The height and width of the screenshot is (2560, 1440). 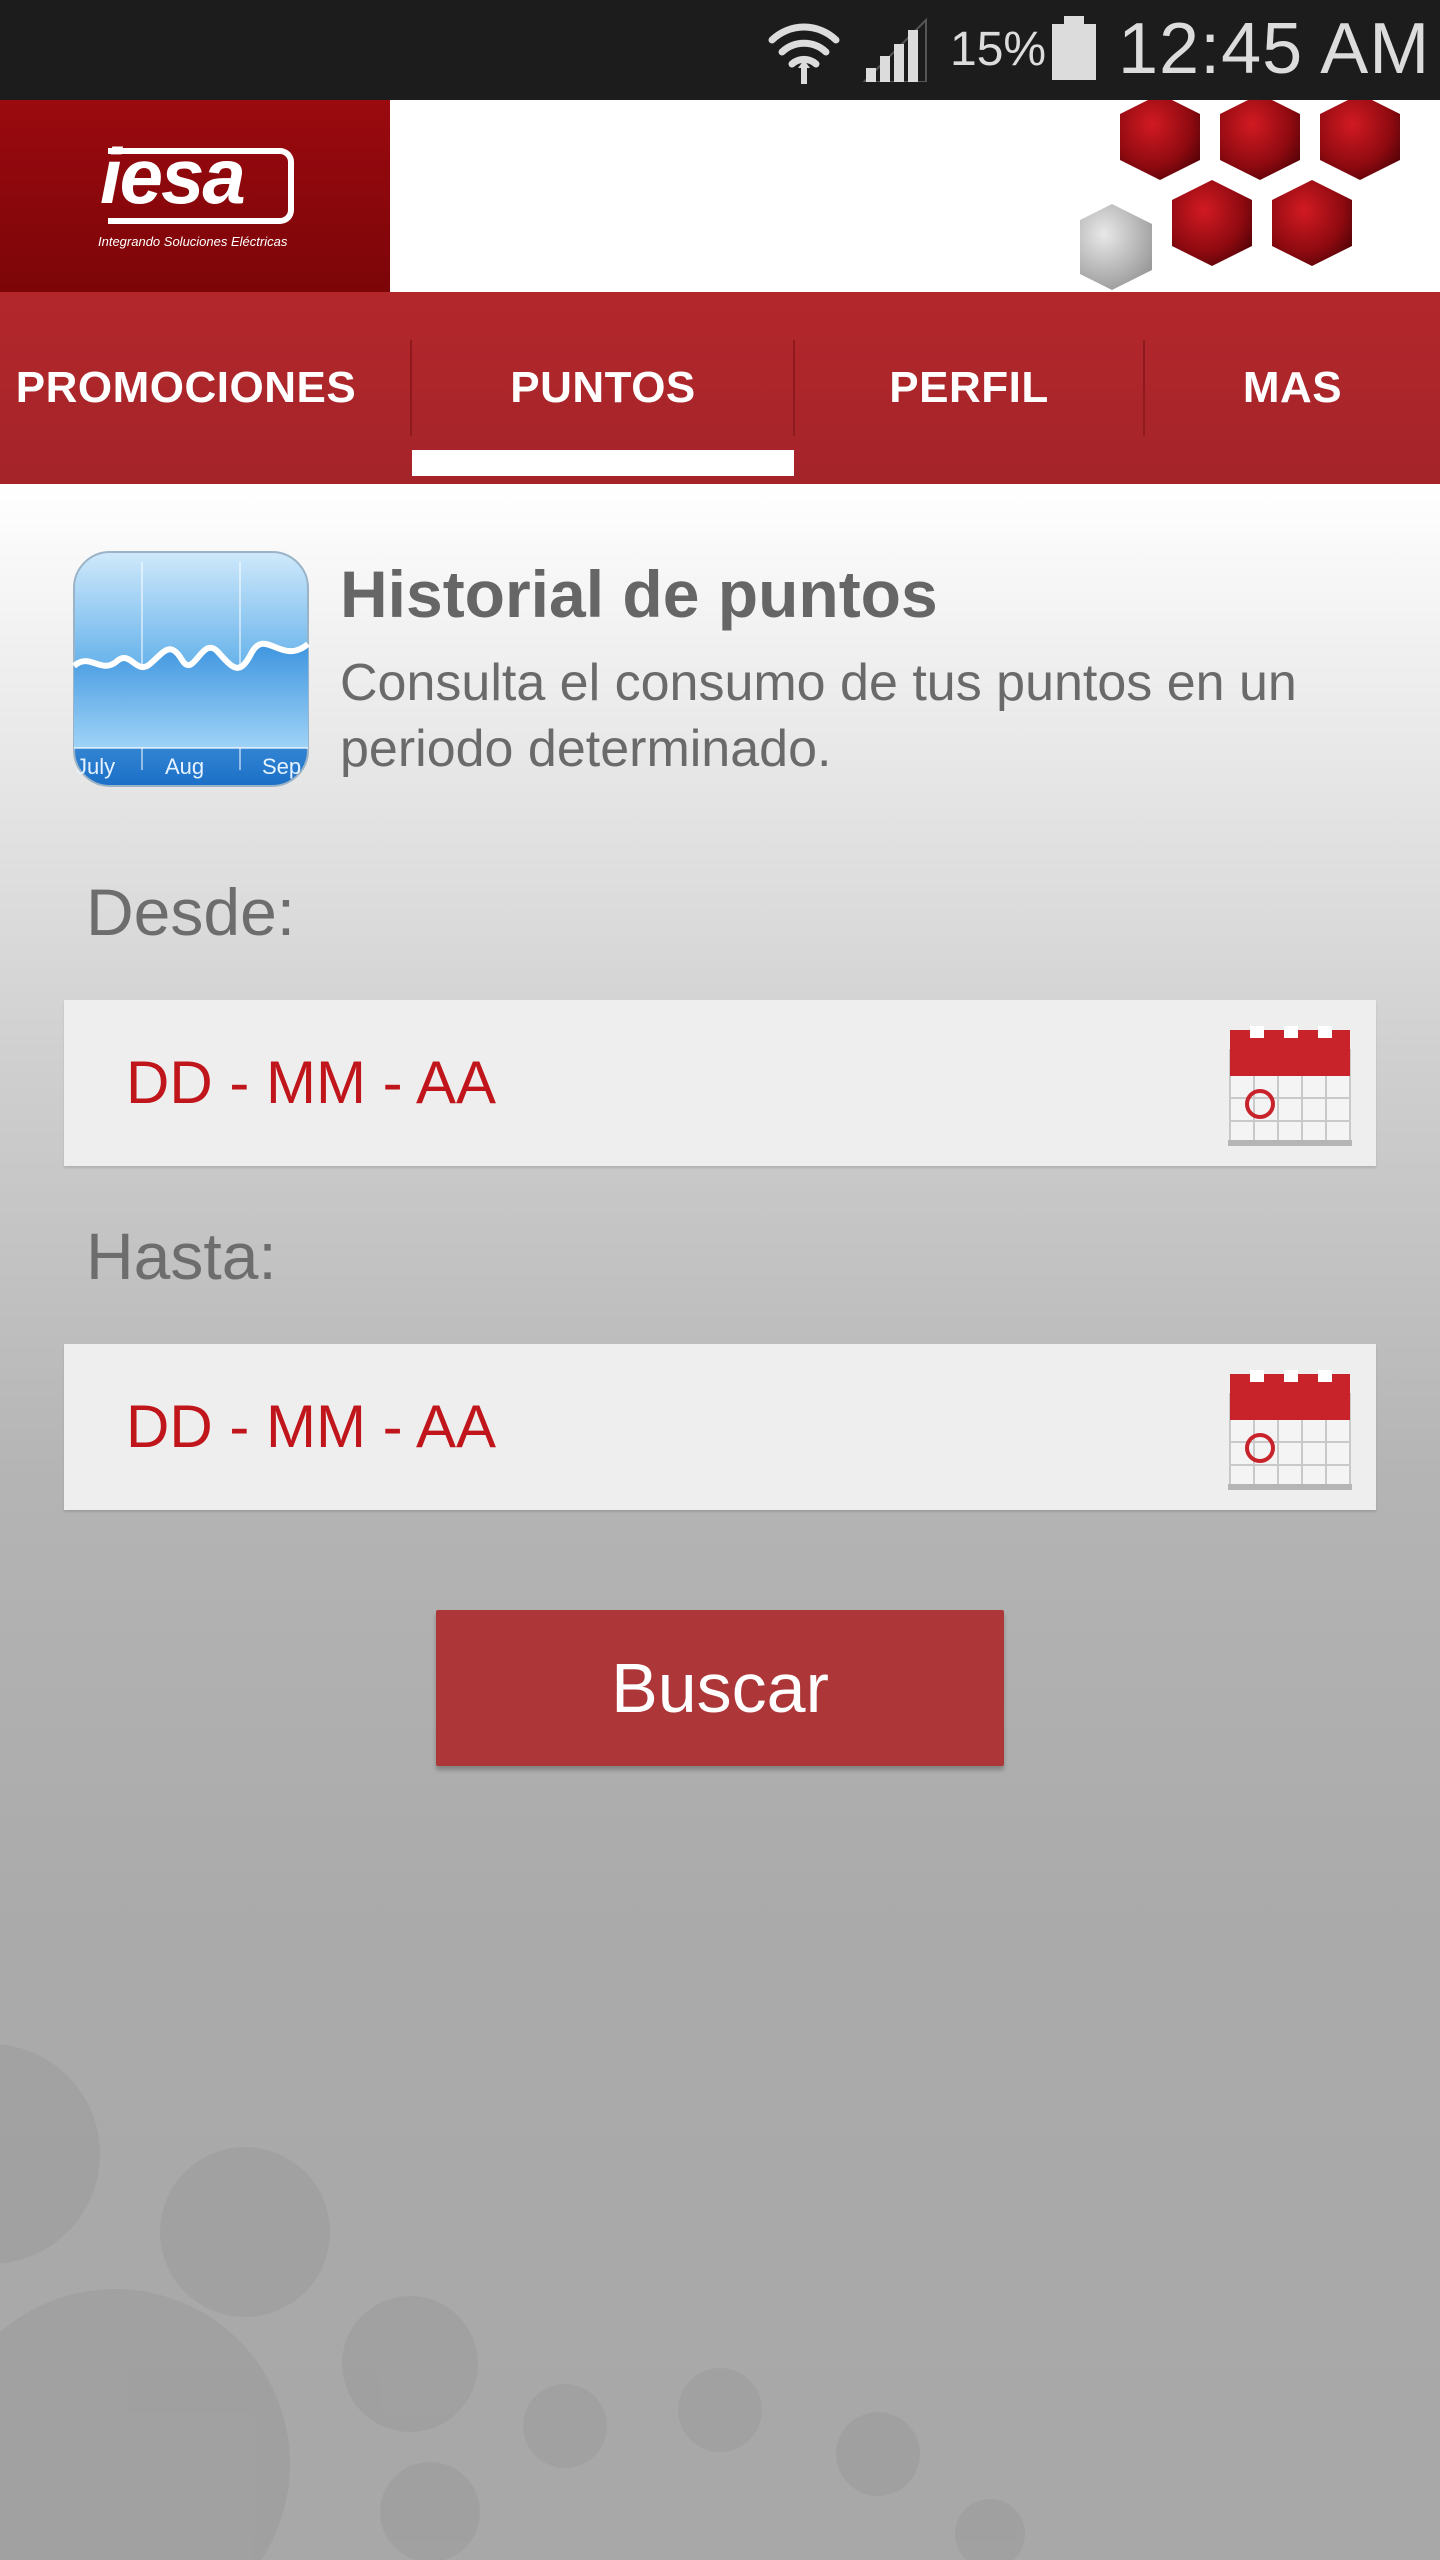 What do you see at coordinates (720, 390) in the screenshot?
I see `tab-bar: PROMOCIONES PUNTOS PERFIL MAS` at bounding box center [720, 390].